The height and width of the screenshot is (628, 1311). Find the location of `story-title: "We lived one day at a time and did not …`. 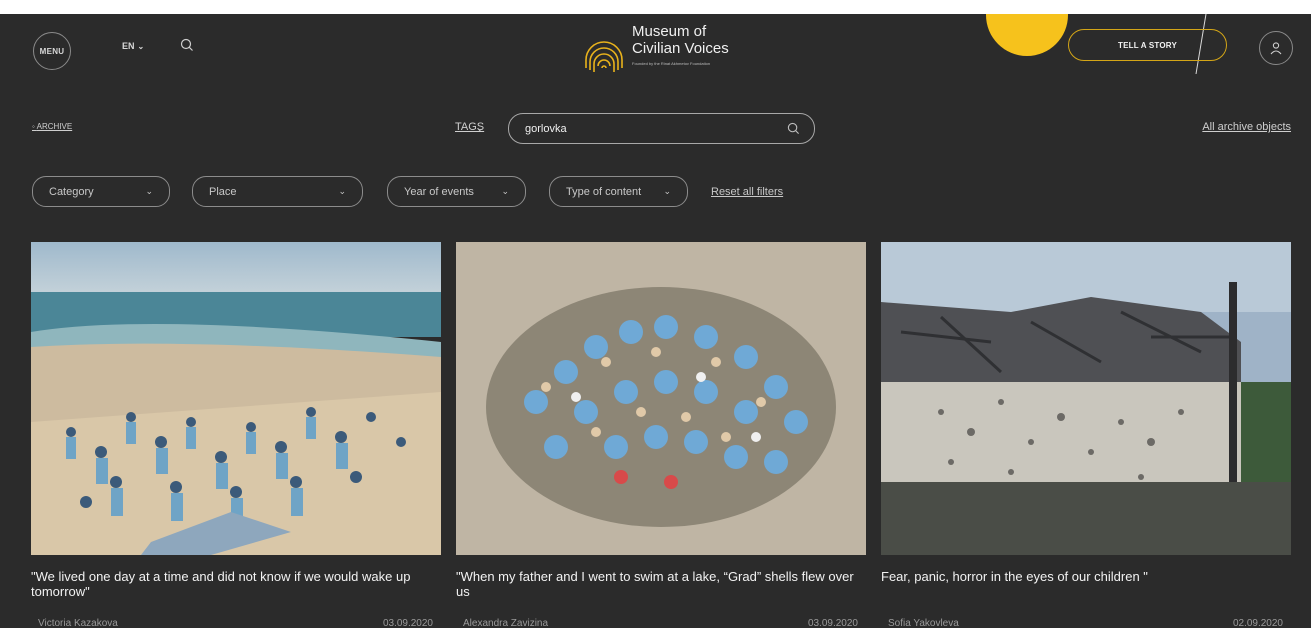

story-title: "We lived one day at a time and did not … is located at coordinates (231, 584).